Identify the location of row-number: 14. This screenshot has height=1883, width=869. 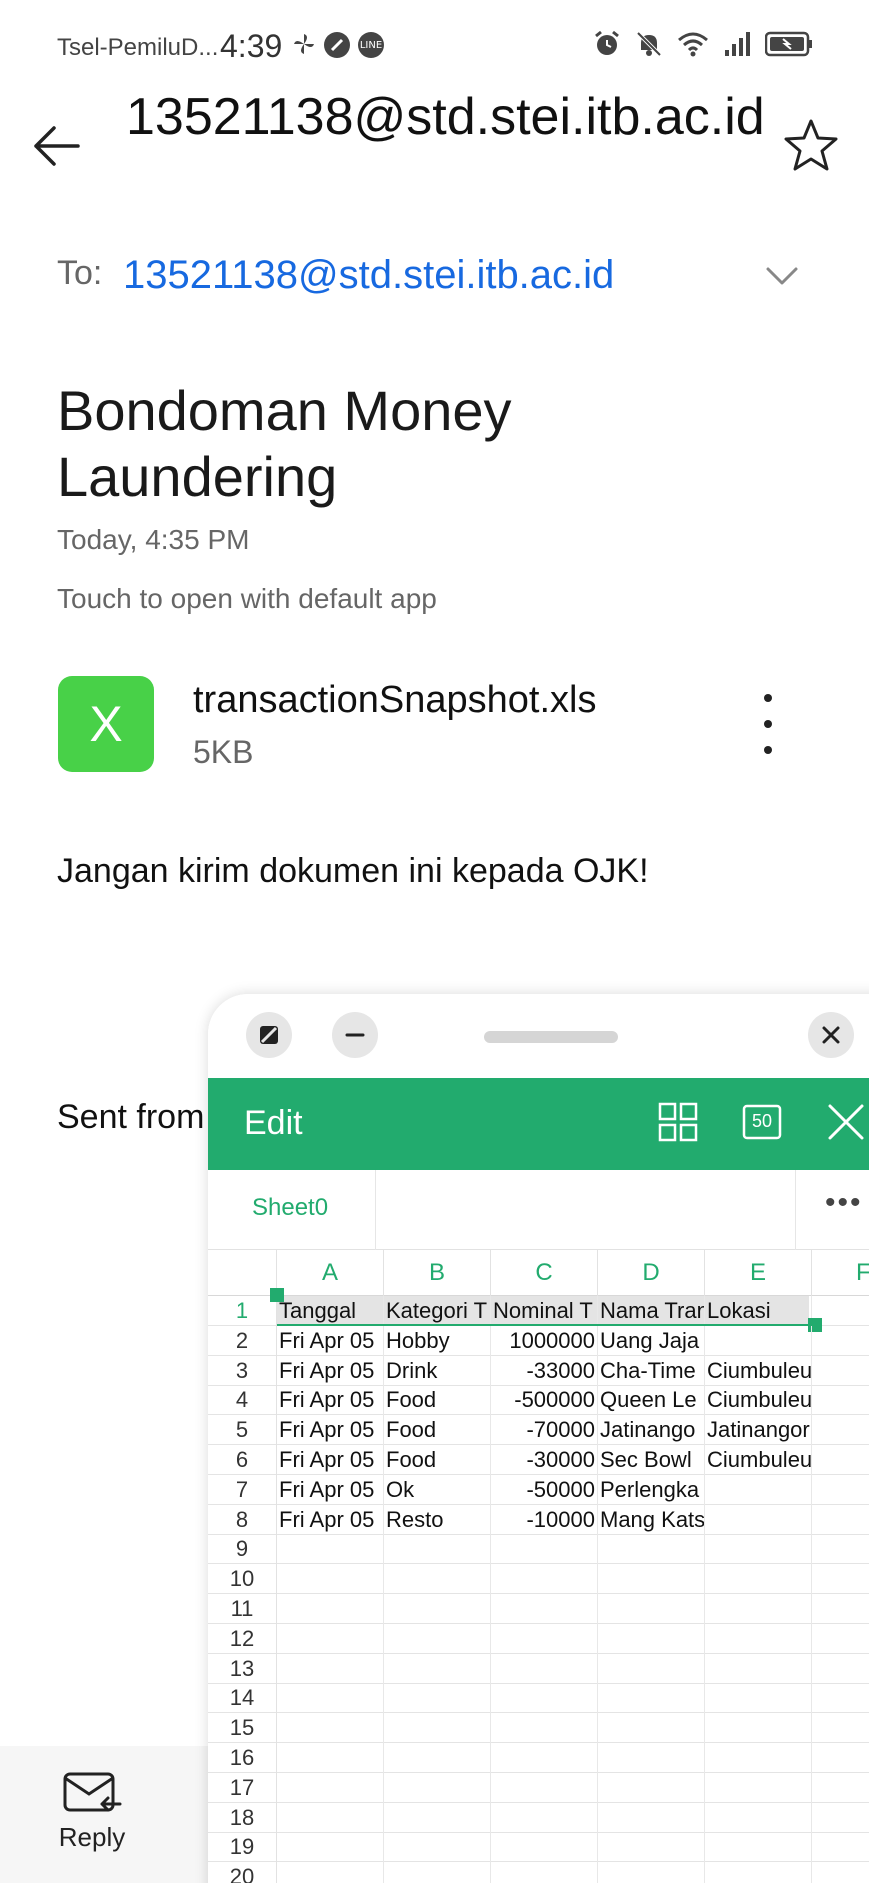
(242, 1698).